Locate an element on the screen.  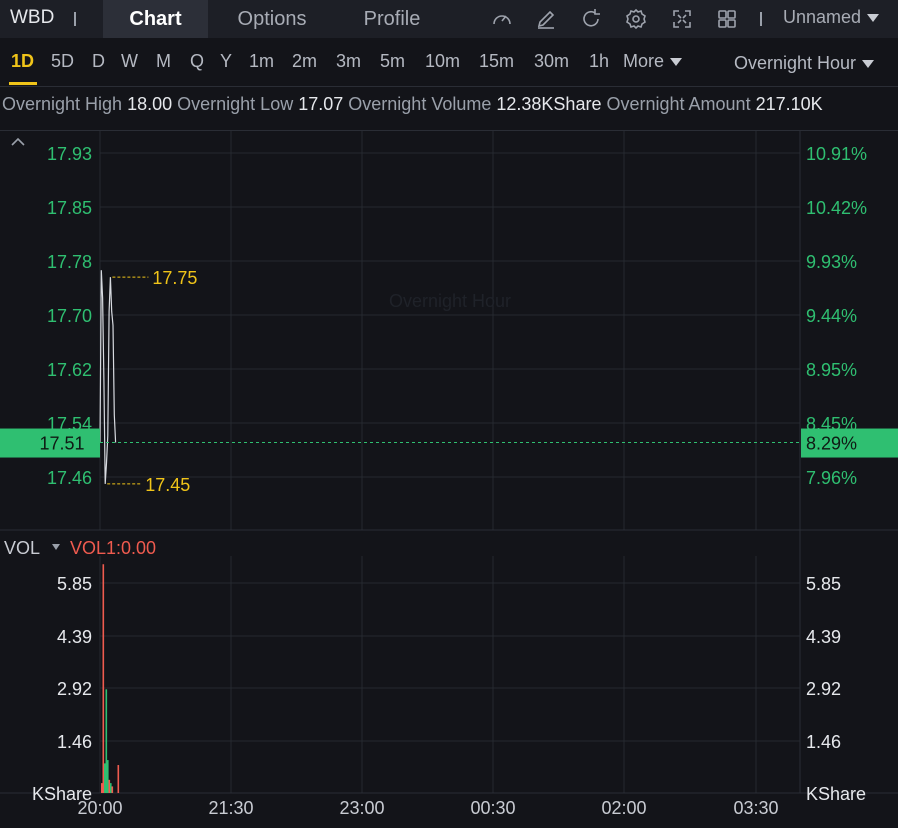
y-axis-tick-label: 17.46 is located at coordinates (69, 478).